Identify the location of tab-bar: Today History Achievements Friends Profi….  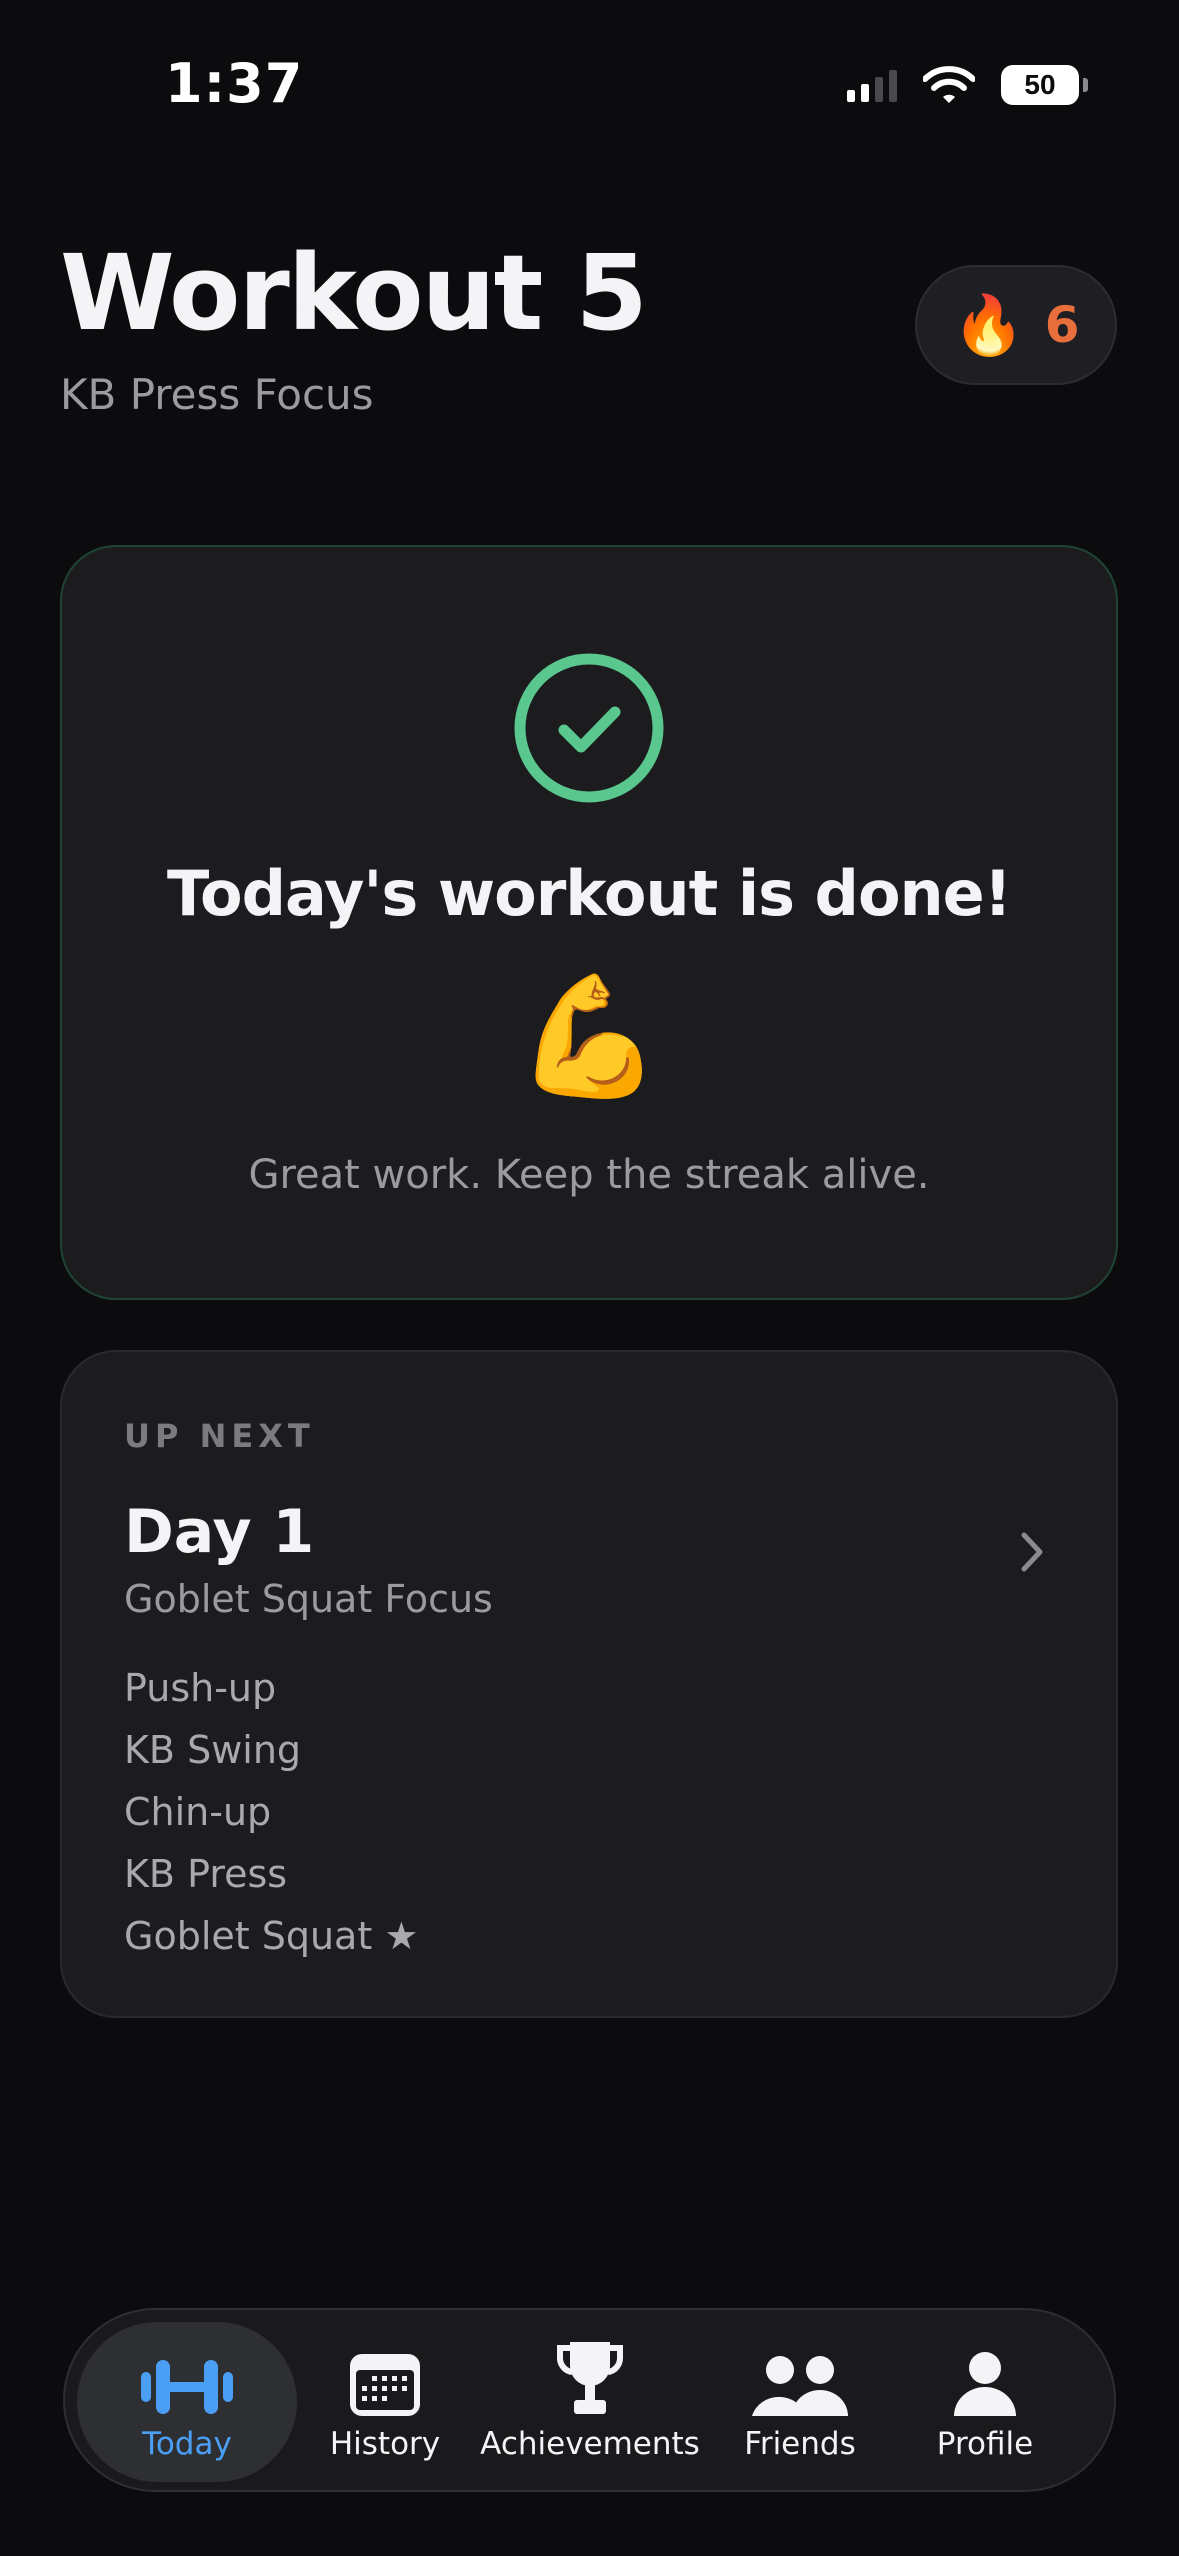
(589, 2400).